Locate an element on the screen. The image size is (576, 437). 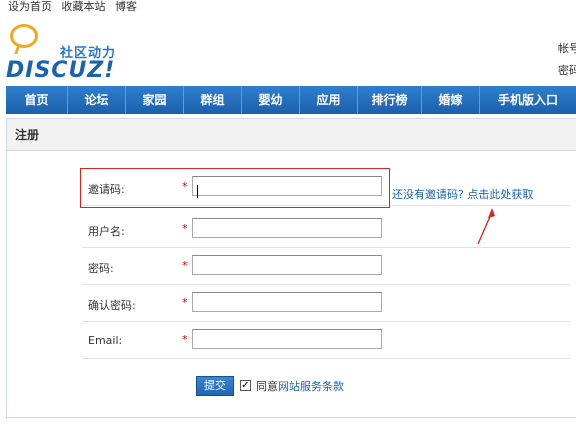
nav-item-apps: 应用 is located at coordinates (329, 100).